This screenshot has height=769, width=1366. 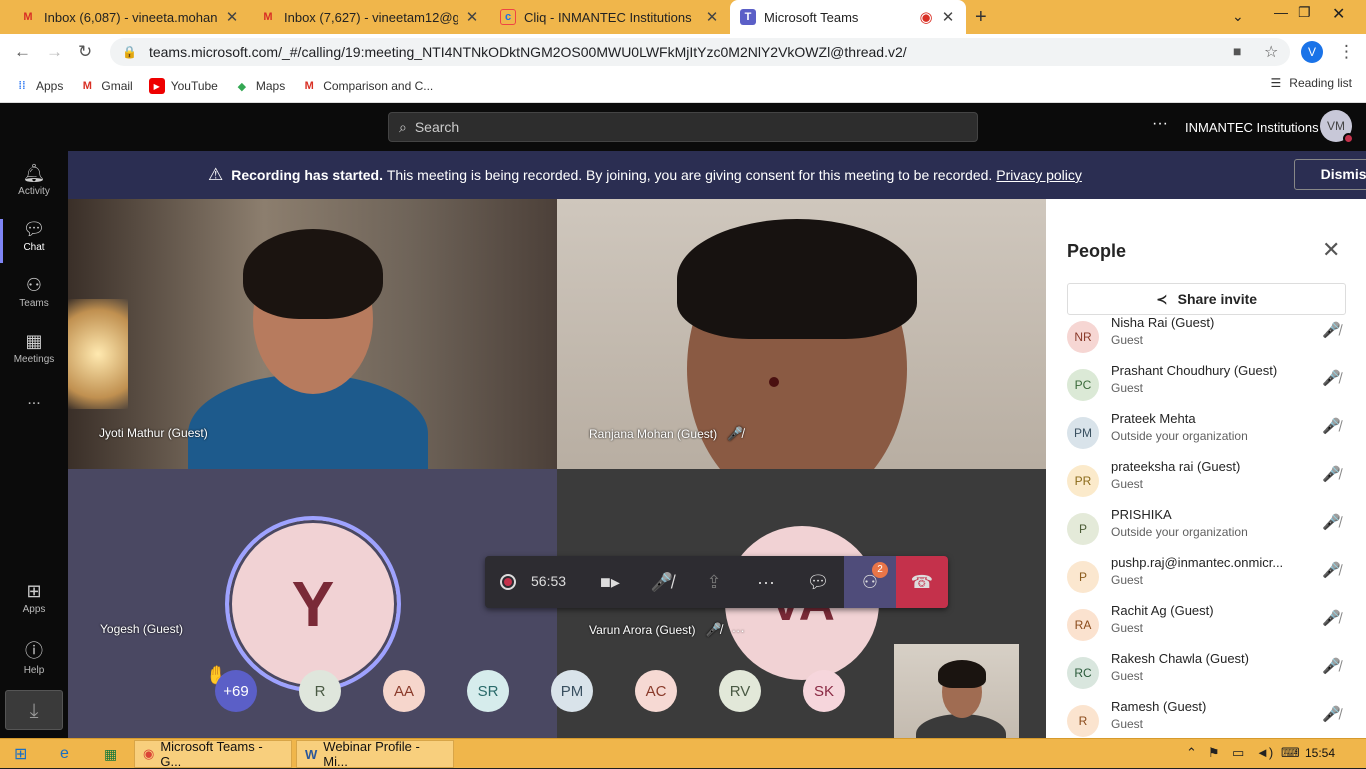 What do you see at coordinates (880, 570) in the screenshot?
I see `participants-badge: 2` at bounding box center [880, 570].